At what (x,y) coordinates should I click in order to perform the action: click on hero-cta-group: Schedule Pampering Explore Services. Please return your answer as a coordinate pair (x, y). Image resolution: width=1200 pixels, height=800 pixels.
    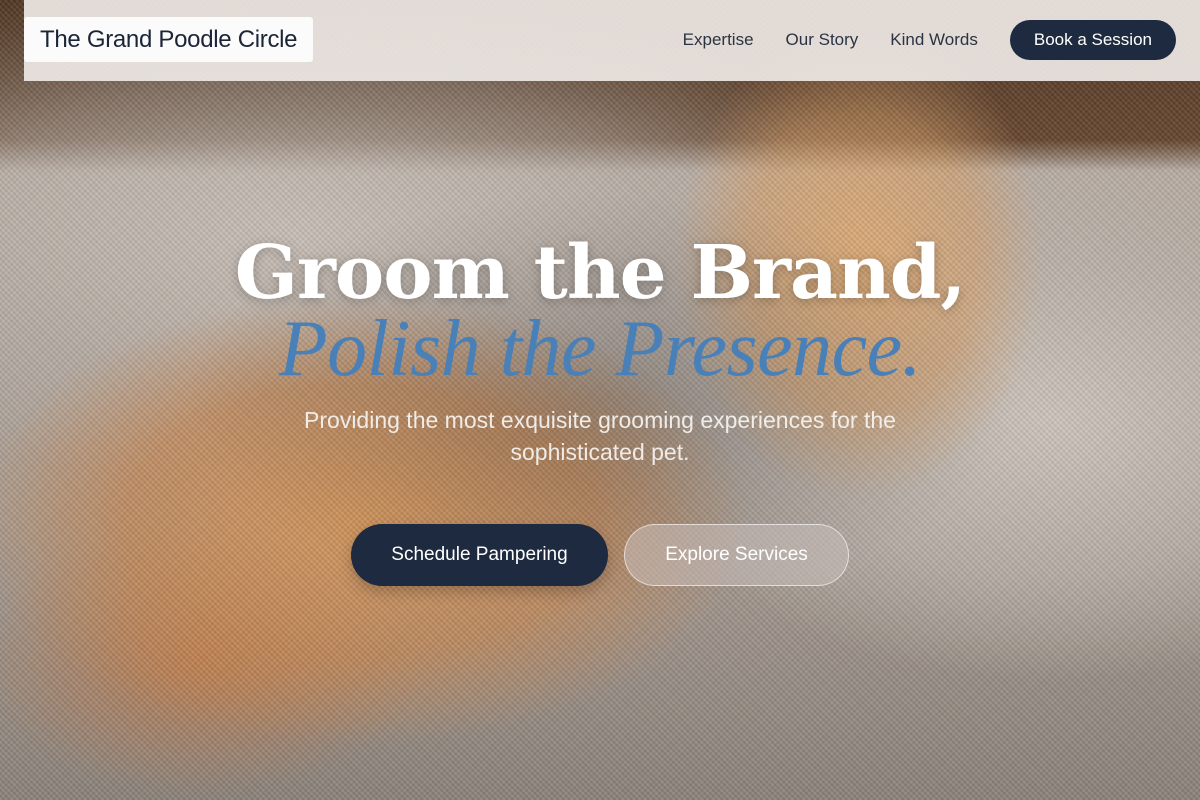
    Looking at the image, I should click on (600, 555).